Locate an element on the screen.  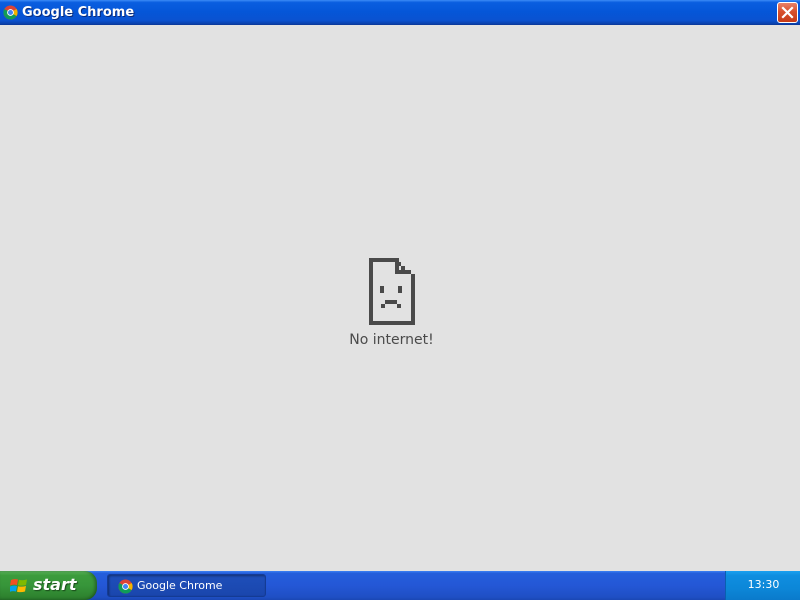
window-title: Google Chrome is located at coordinates (78, 12).